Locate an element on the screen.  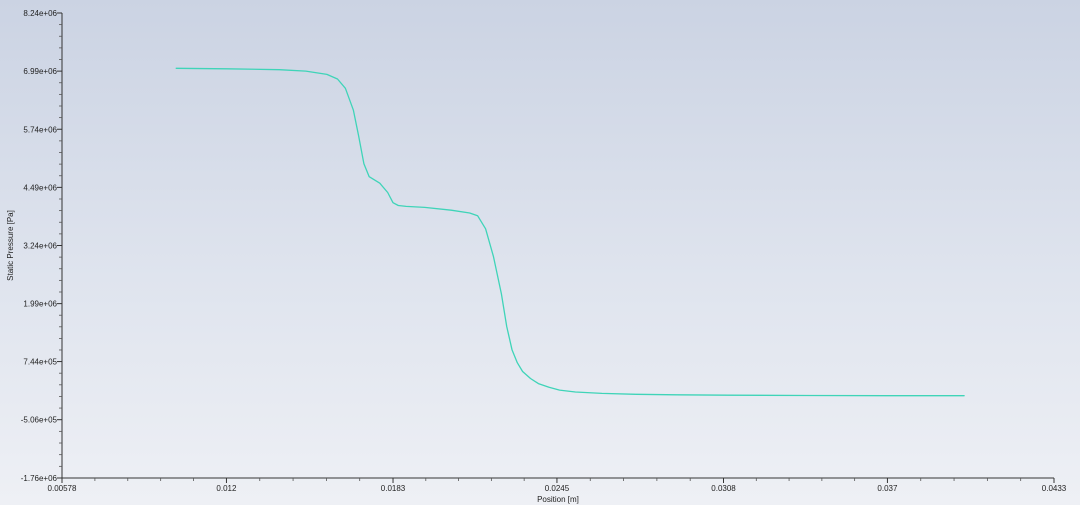
x-tick-label: 0.037 is located at coordinates (887, 488).